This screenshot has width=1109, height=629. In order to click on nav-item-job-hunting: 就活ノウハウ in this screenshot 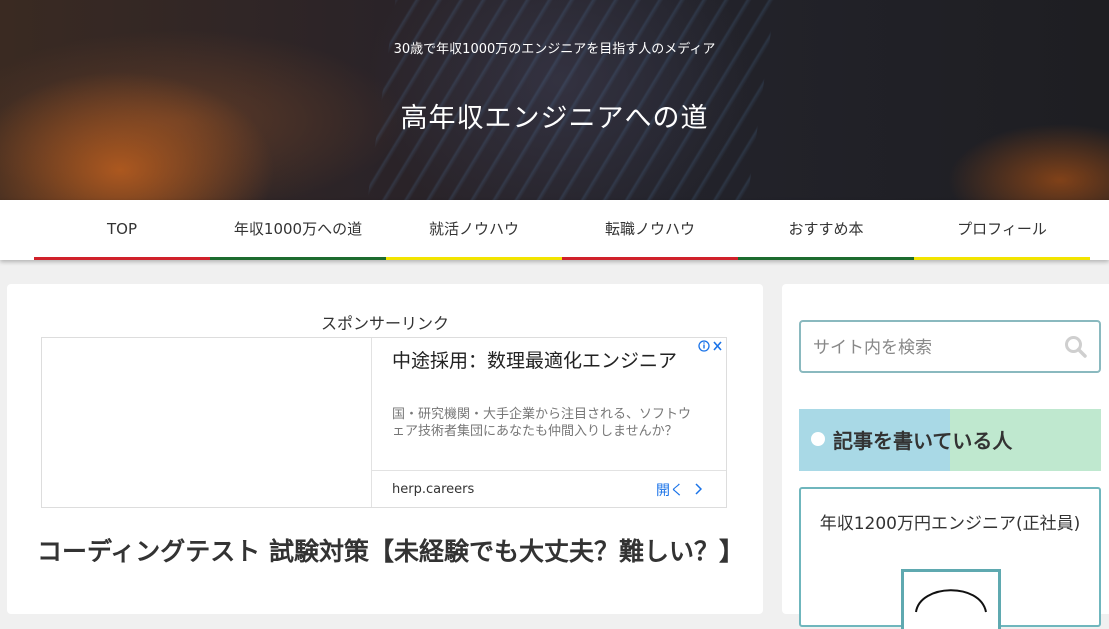, I will do `click(474, 230)`.